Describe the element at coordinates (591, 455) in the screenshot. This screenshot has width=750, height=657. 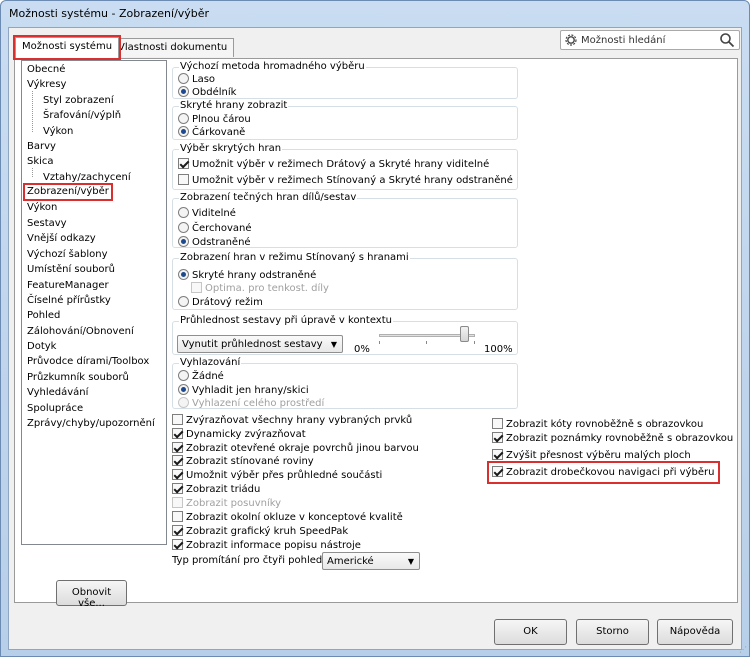
I see `check-small-faces: Zvýšit přesnost výběru malých ploch` at that location.